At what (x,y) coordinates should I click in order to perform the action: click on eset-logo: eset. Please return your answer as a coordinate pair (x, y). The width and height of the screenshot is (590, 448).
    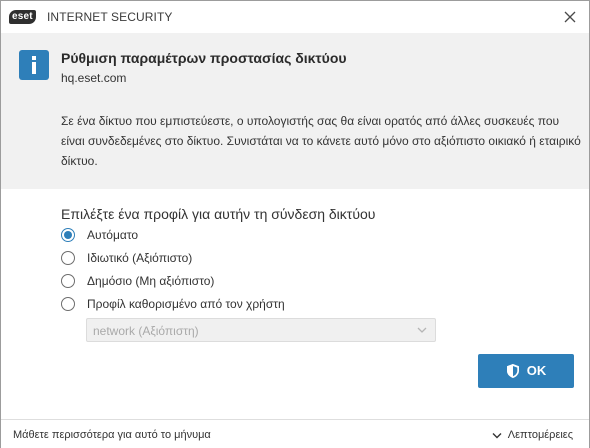
    Looking at the image, I should click on (22, 17).